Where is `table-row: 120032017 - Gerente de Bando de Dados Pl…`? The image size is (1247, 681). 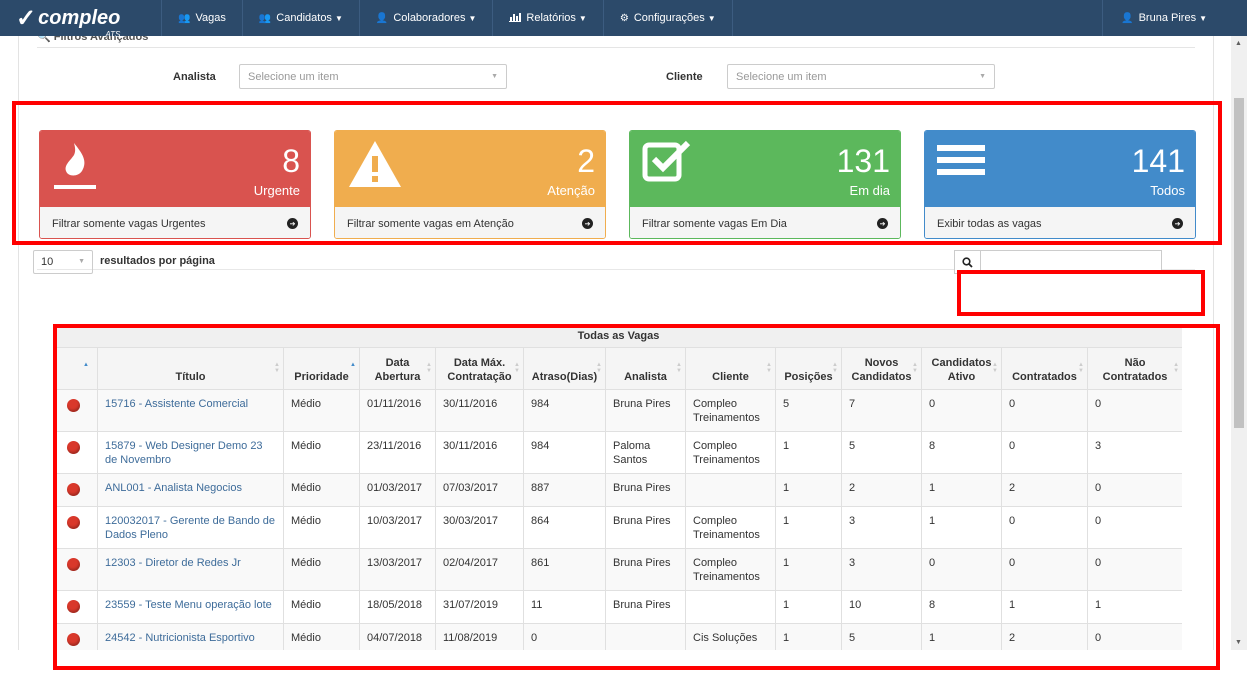
table-row: 120032017 - Gerente de Bando de Dados Pl… is located at coordinates (618, 527).